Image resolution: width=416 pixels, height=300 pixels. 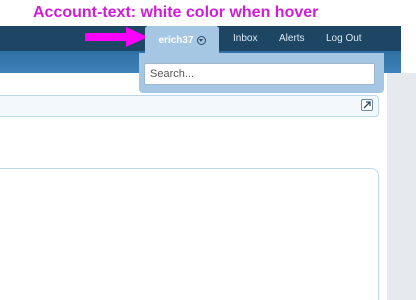 What do you see at coordinates (367, 105) in the screenshot?
I see `external-link-icon` at bounding box center [367, 105].